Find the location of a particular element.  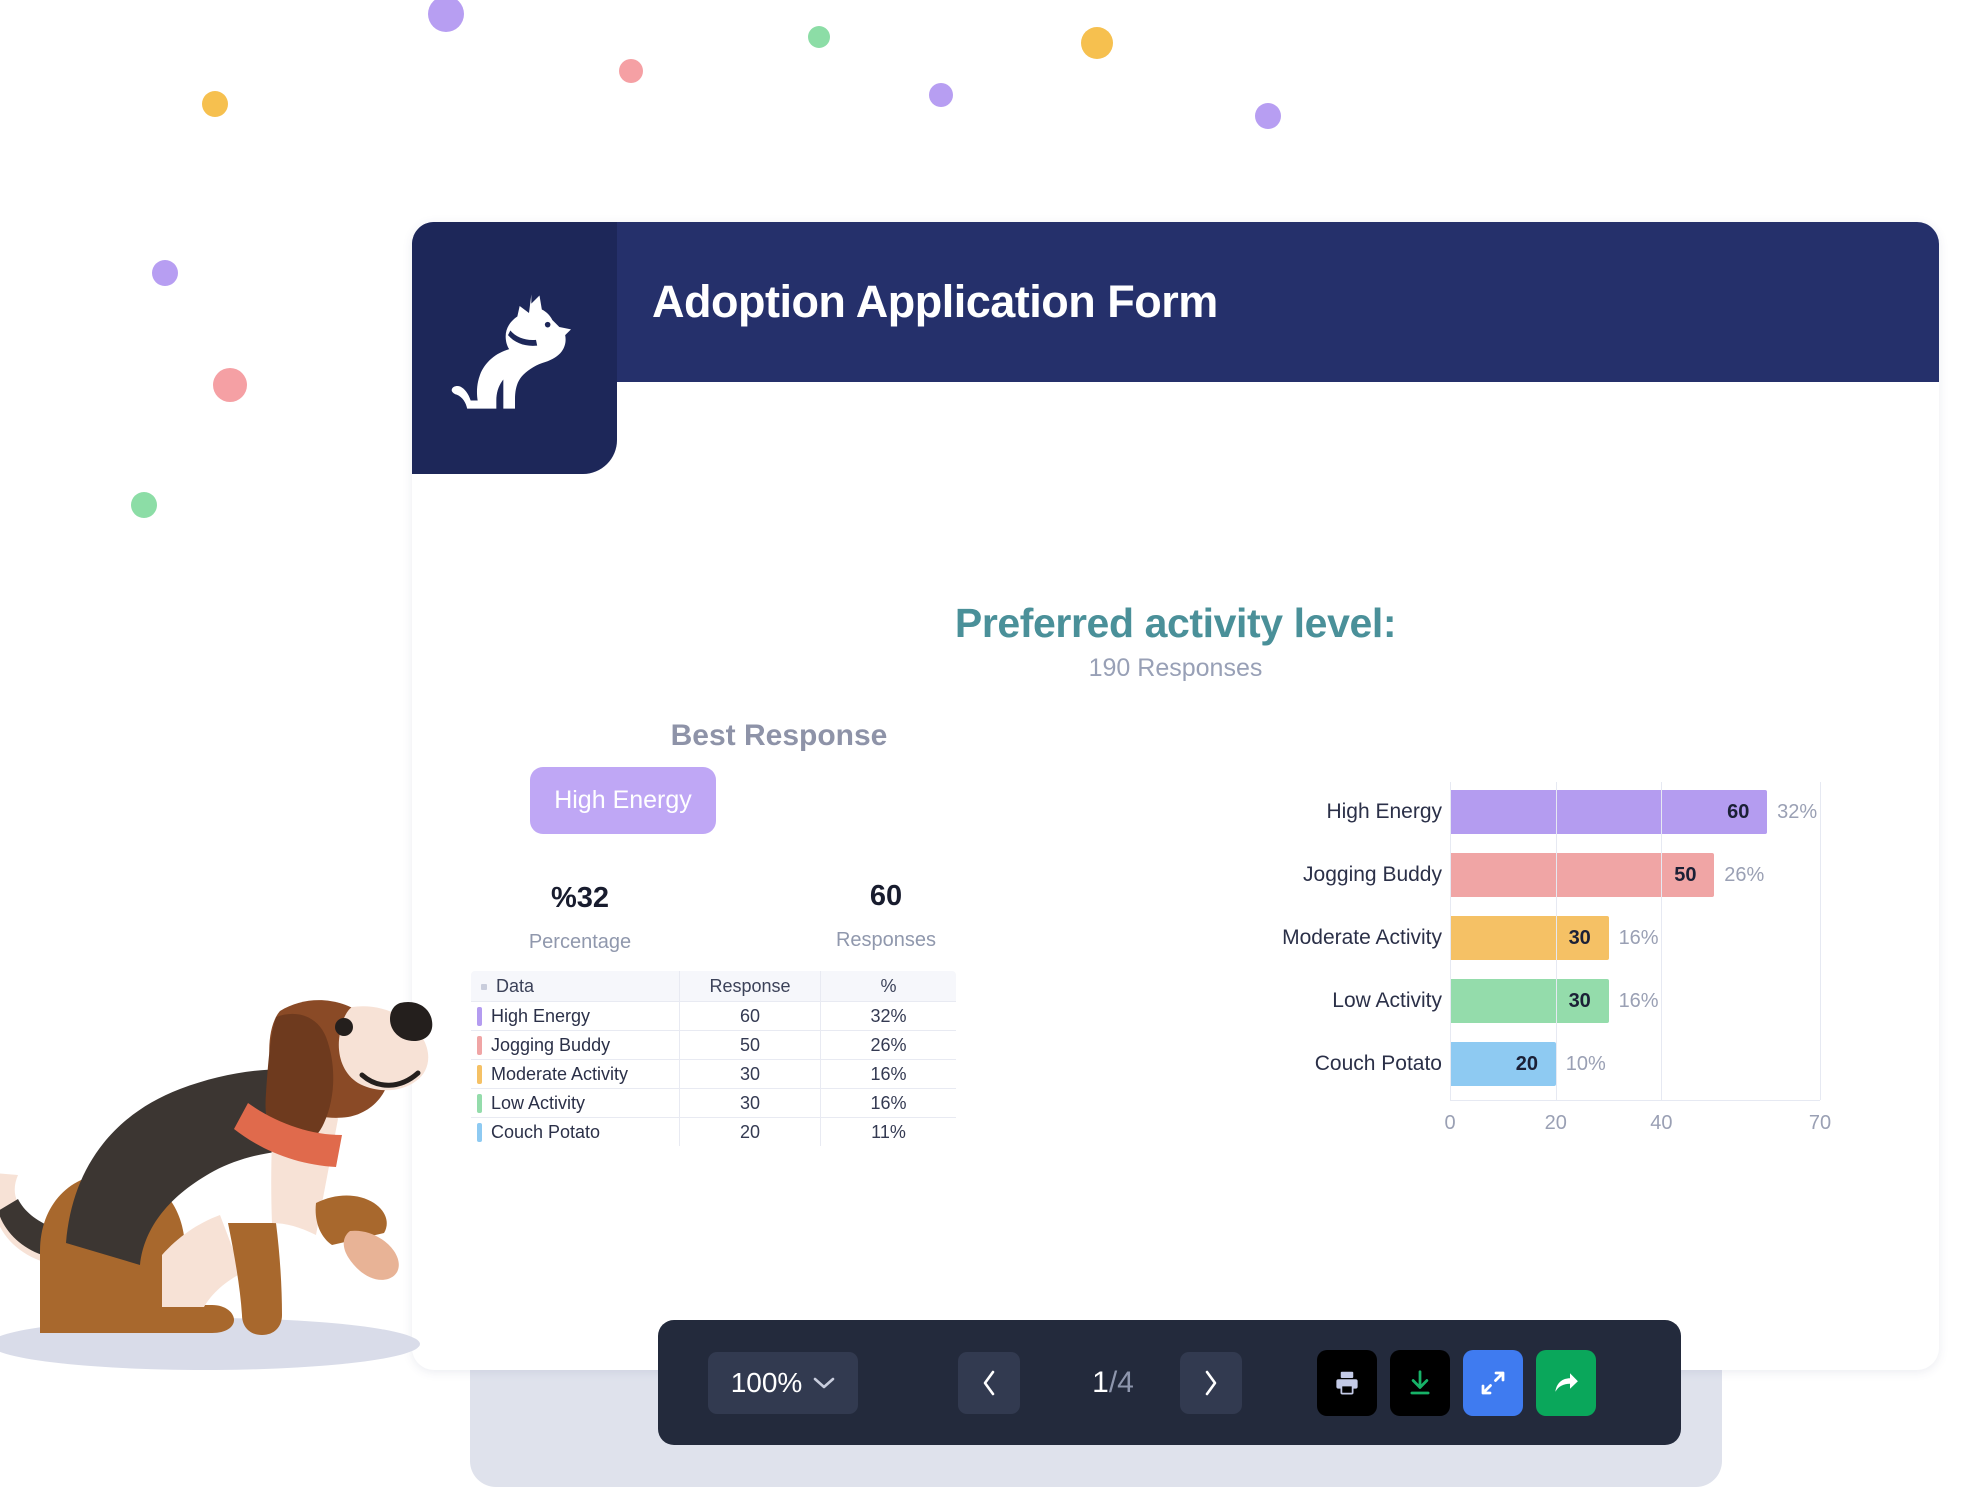

square-icon is located at coordinates (484, 986).